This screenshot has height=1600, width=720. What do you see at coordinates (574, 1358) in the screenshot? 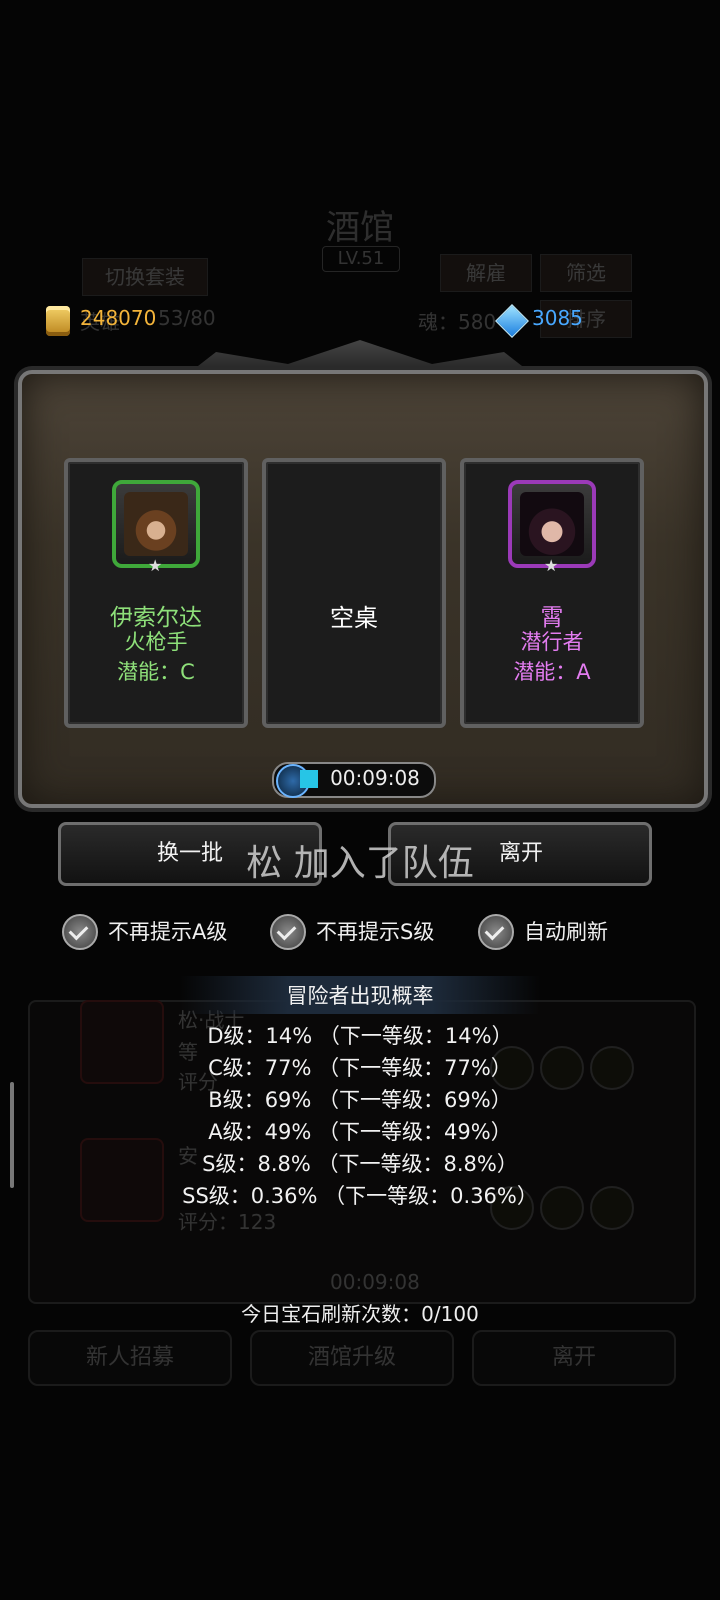
I see `background-leave-button: 离开` at bounding box center [574, 1358].